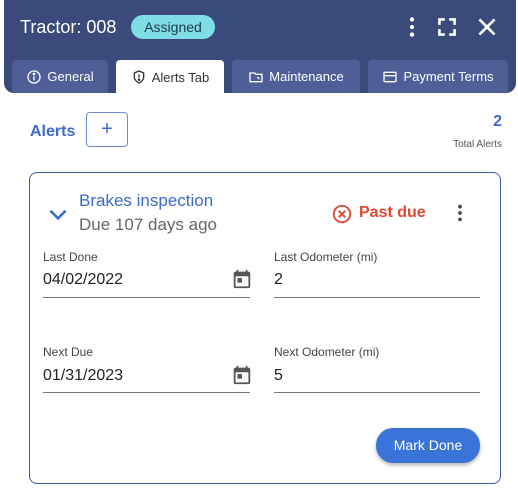 The height and width of the screenshot is (497, 518). What do you see at coordinates (107, 129) in the screenshot?
I see `add-alert-button: +` at bounding box center [107, 129].